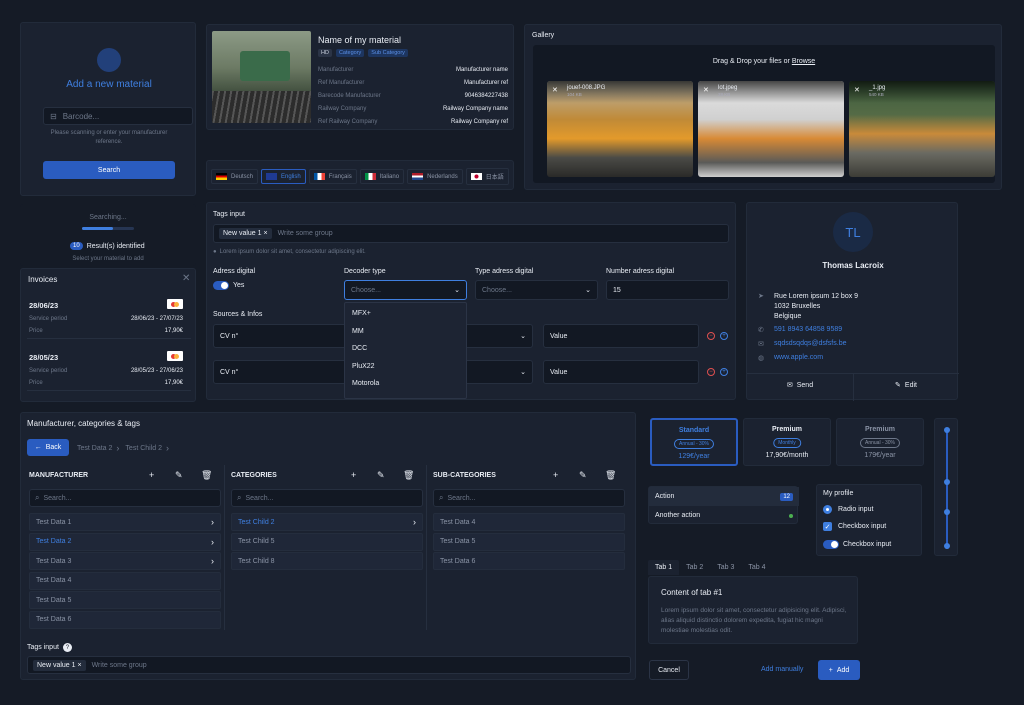 Image resolution: width=1024 pixels, height=705 pixels. Describe the element at coordinates (327, 541) in the screenshot. I see `column-list-item: Test Child 5` at that location.